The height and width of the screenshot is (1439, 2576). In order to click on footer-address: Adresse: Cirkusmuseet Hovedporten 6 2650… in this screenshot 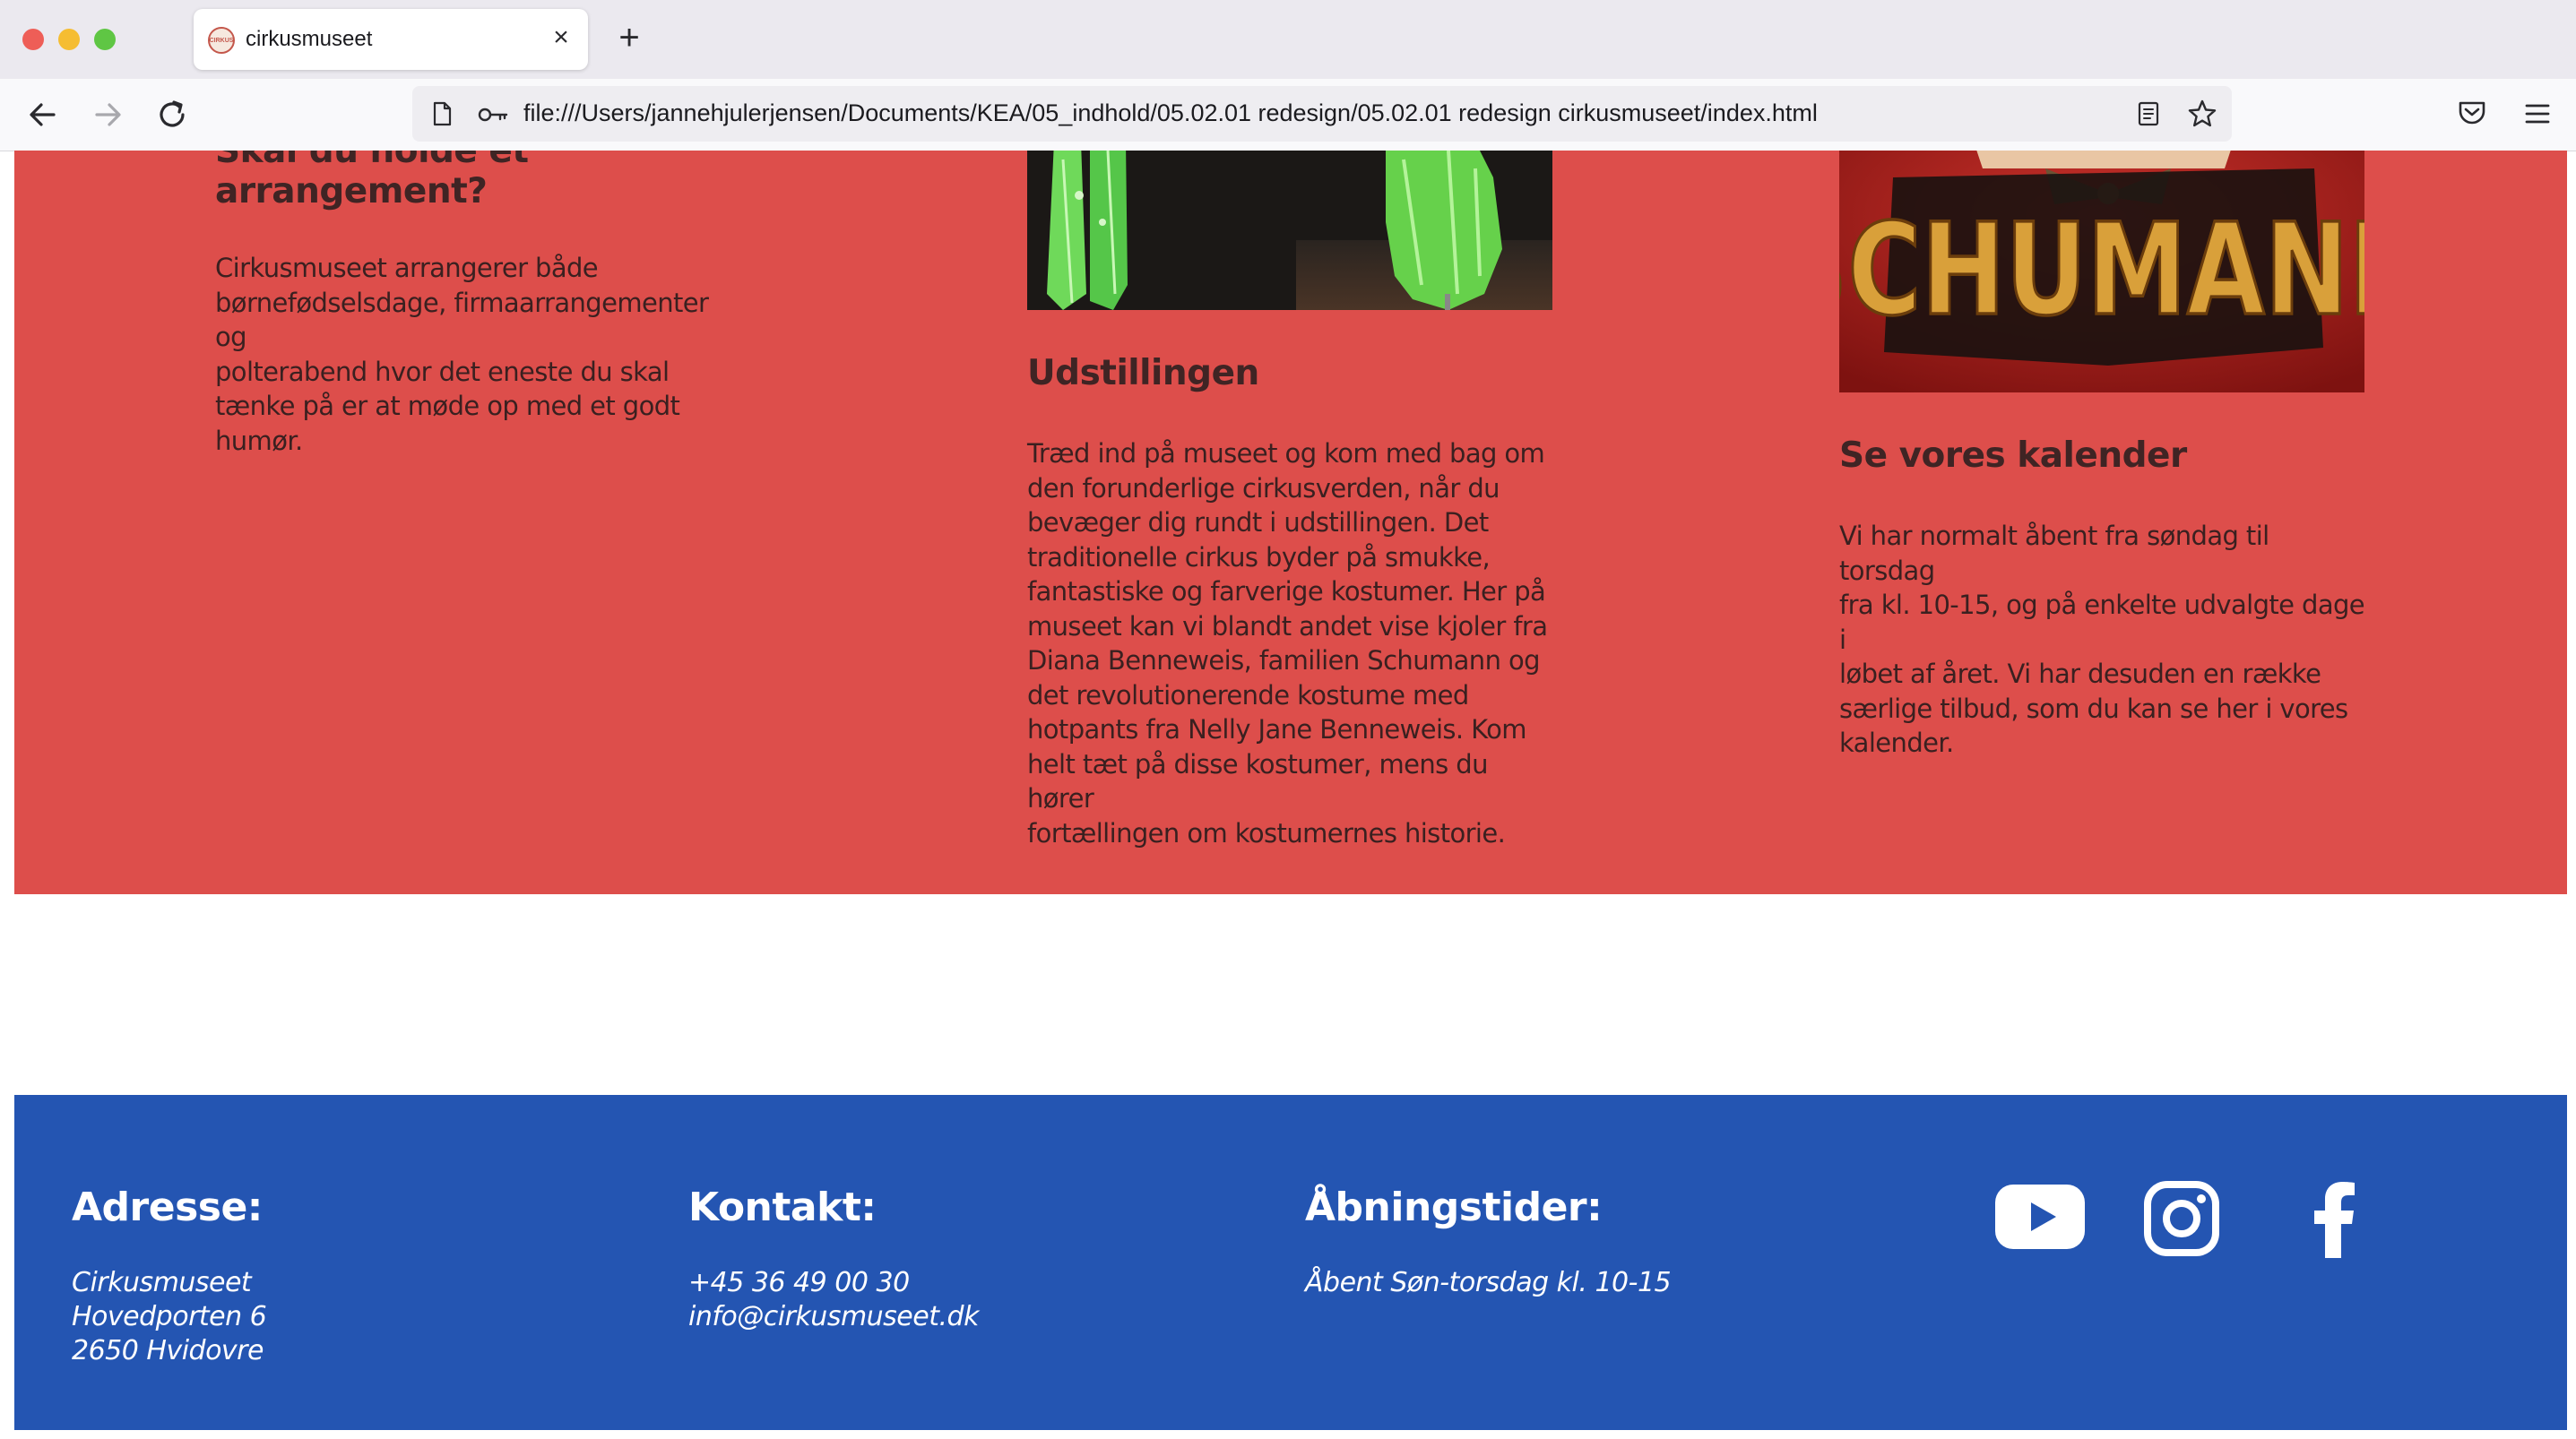, I will do `click(169, 1276)`.